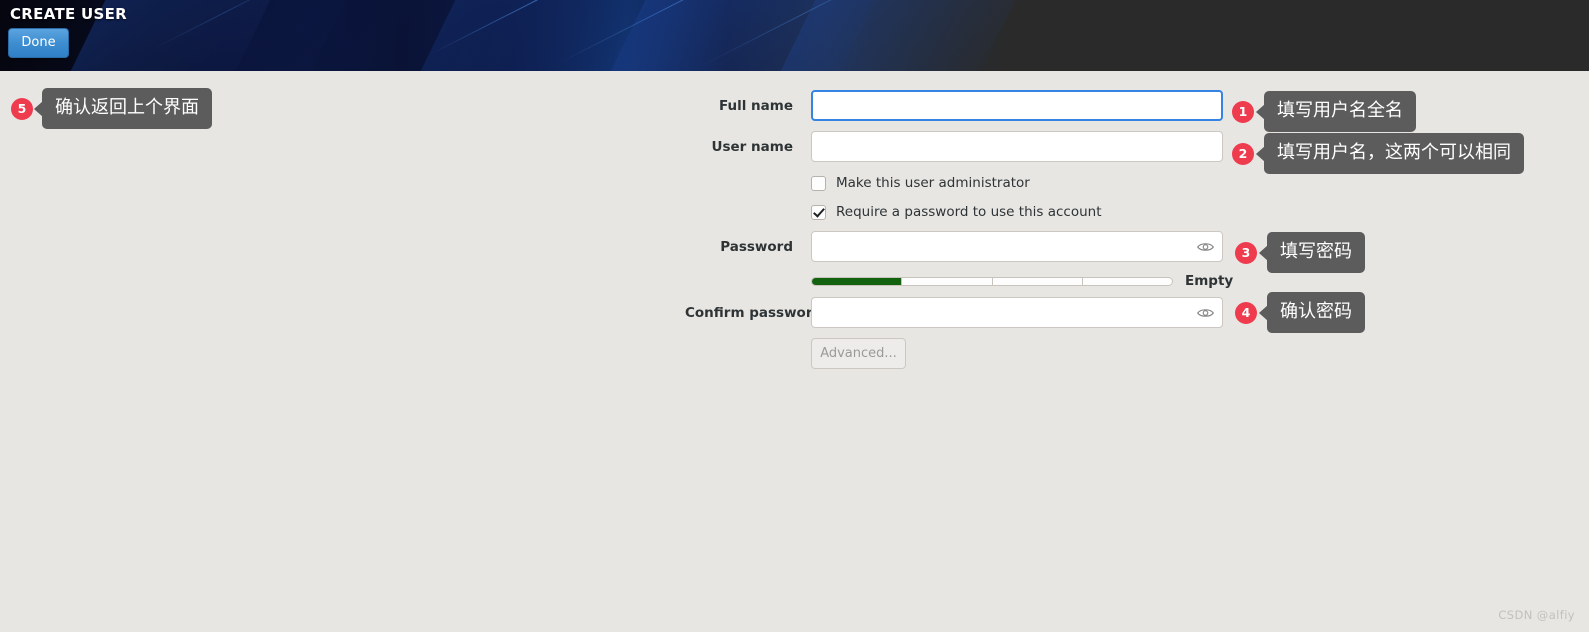 This screenshot has height=632, width=1589. What do you see at coordinates (754, 312) in the screenshot?
I see `confirm-password-label: Confirm password` at bounding box center [754, 312].